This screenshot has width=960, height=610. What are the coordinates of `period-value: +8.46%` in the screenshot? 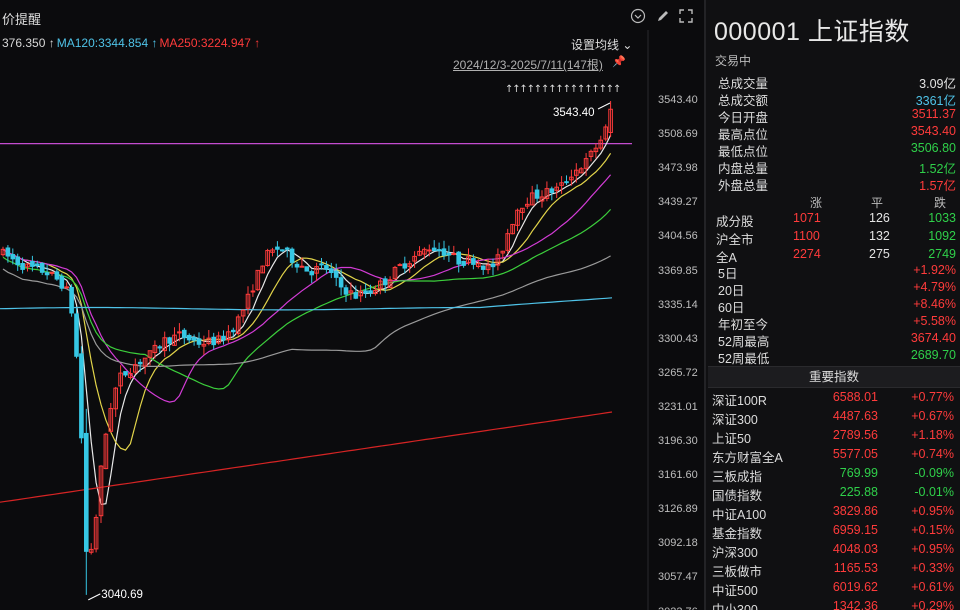 It's located at (934, 304).